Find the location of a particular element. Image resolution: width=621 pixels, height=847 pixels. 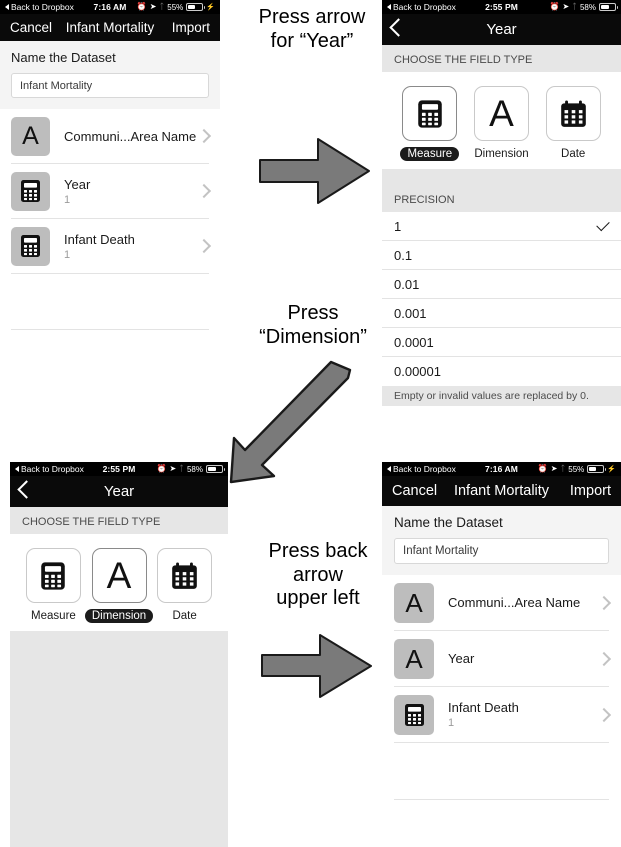

name-dataset-title: Name the Dataset is located at coordinates (448, 522).